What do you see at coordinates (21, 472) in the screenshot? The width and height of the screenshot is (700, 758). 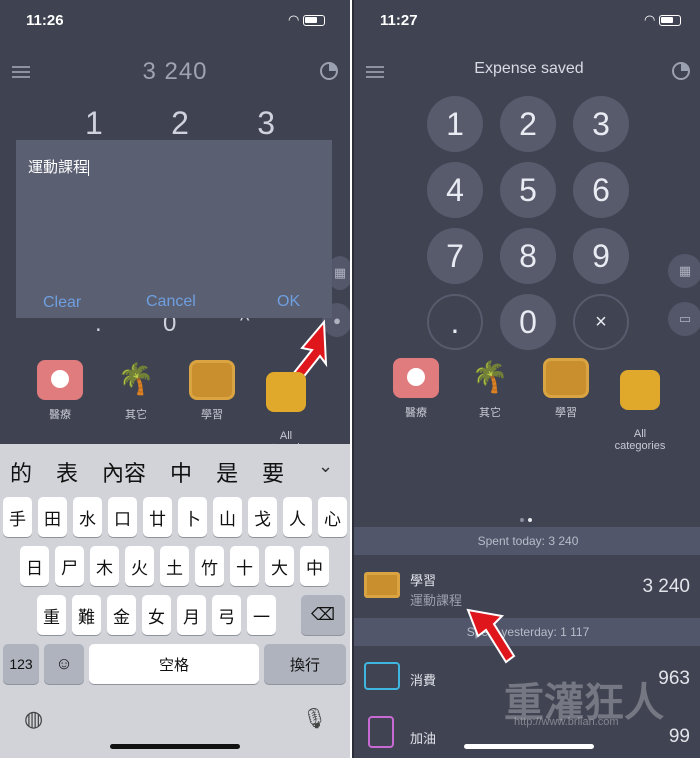 I see `candidate: 的` at bounding box center [21, 472].